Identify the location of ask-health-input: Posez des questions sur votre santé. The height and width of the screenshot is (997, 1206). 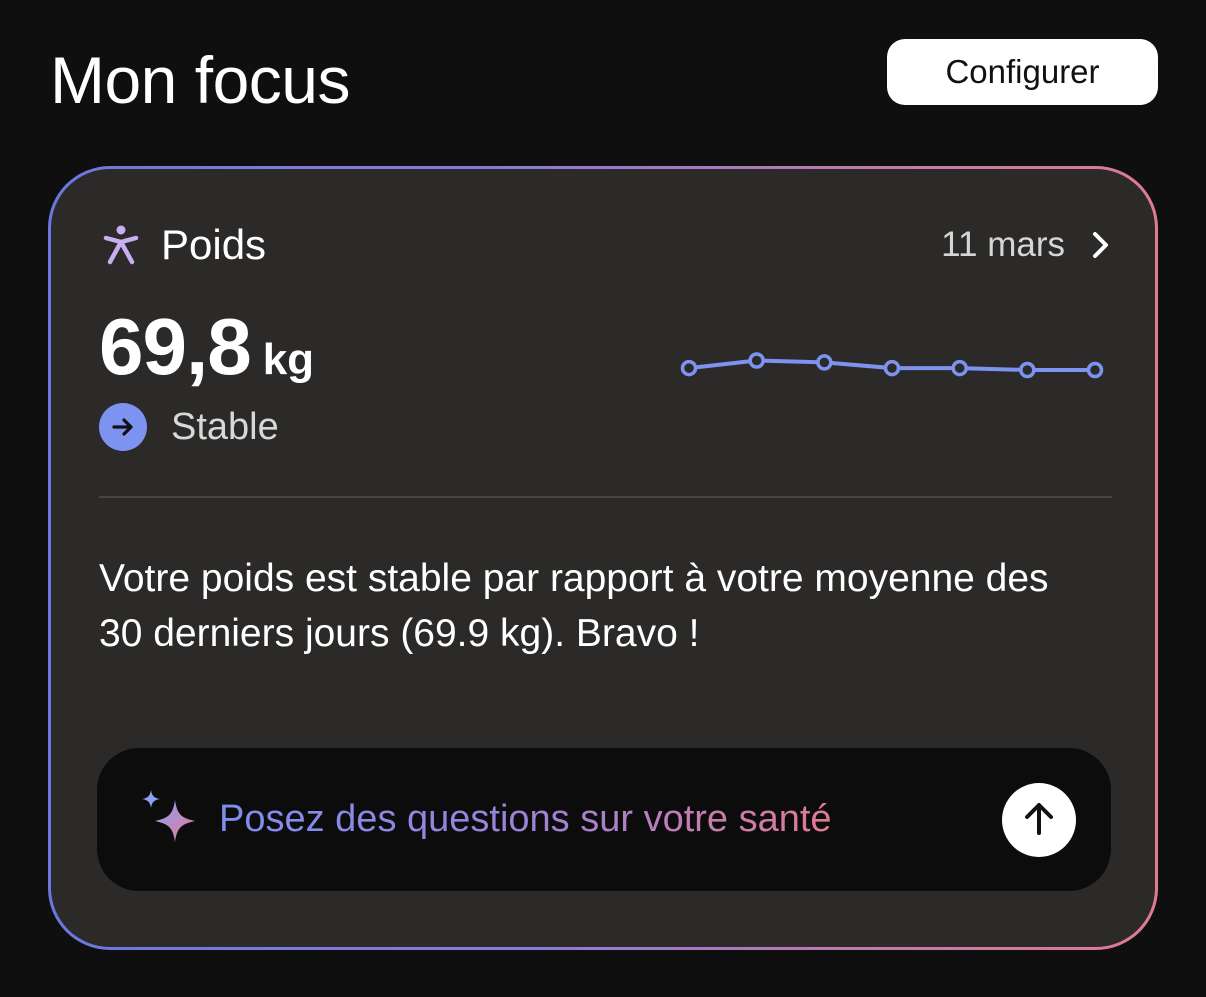
(604, 819).